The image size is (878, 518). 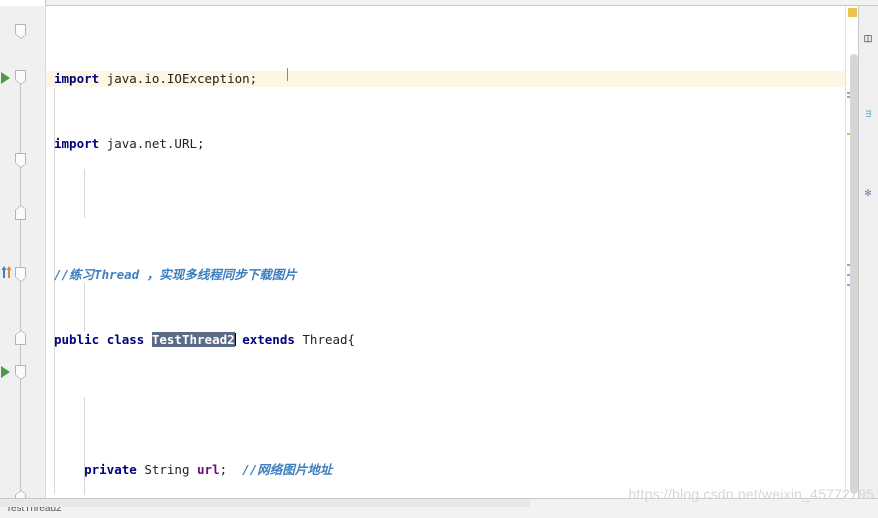 What do you see at coordinates (175, 274) in the screenshot?
I see `class-comment: //练习Thread ，实现多线程同步下载图片` at bounding box center [175, 274].